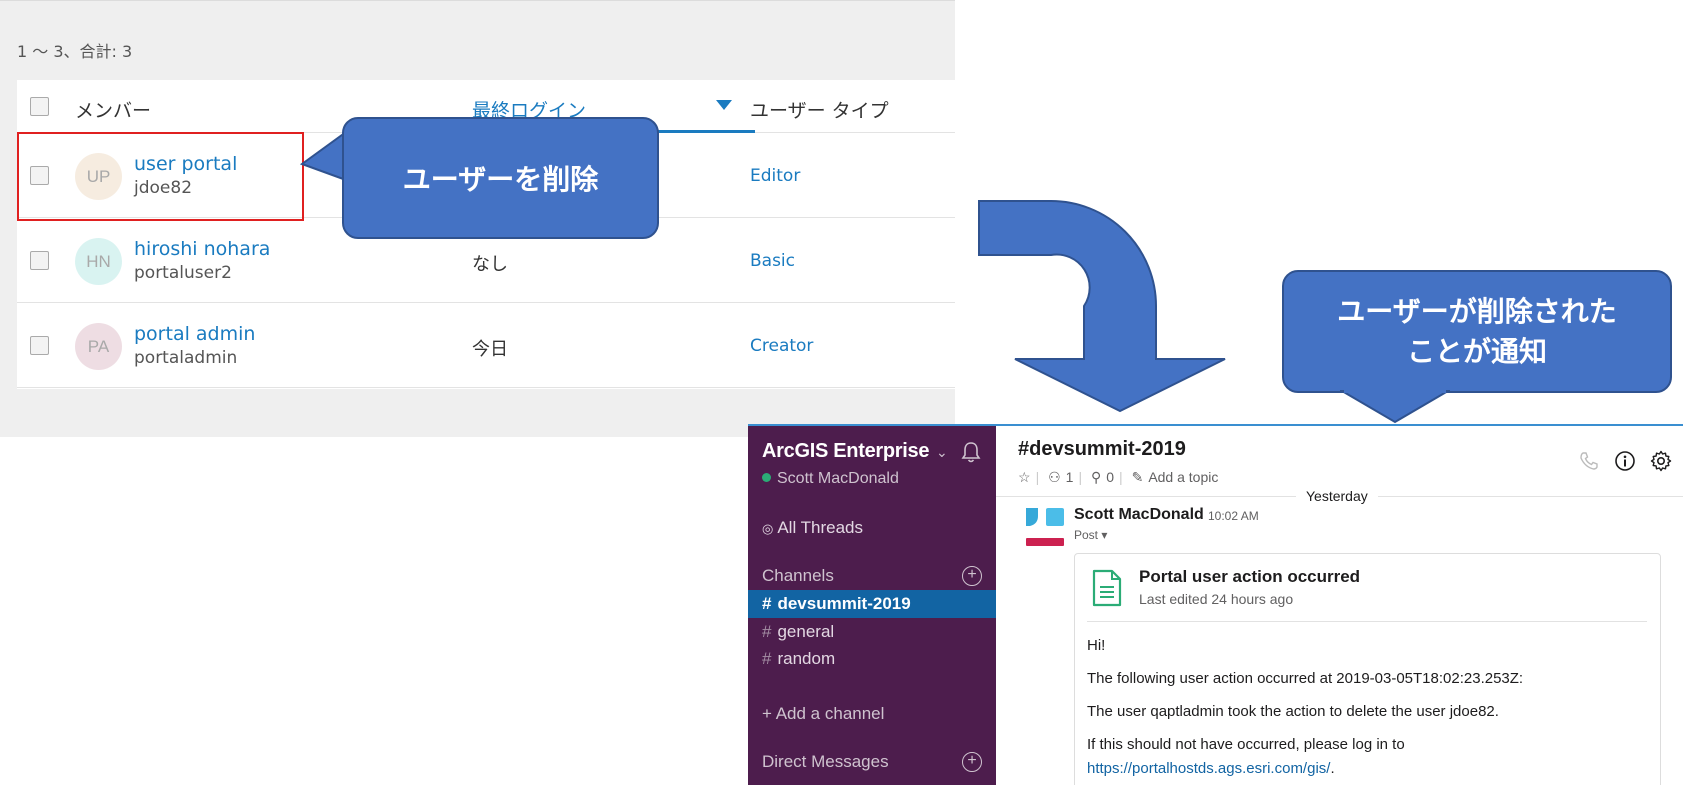 This screenshot has width=1683, height=785. Describe the element at coordinates (500, 178) in the screenshot. I see `callout-delete-user: ユーザーを削除` at that location.